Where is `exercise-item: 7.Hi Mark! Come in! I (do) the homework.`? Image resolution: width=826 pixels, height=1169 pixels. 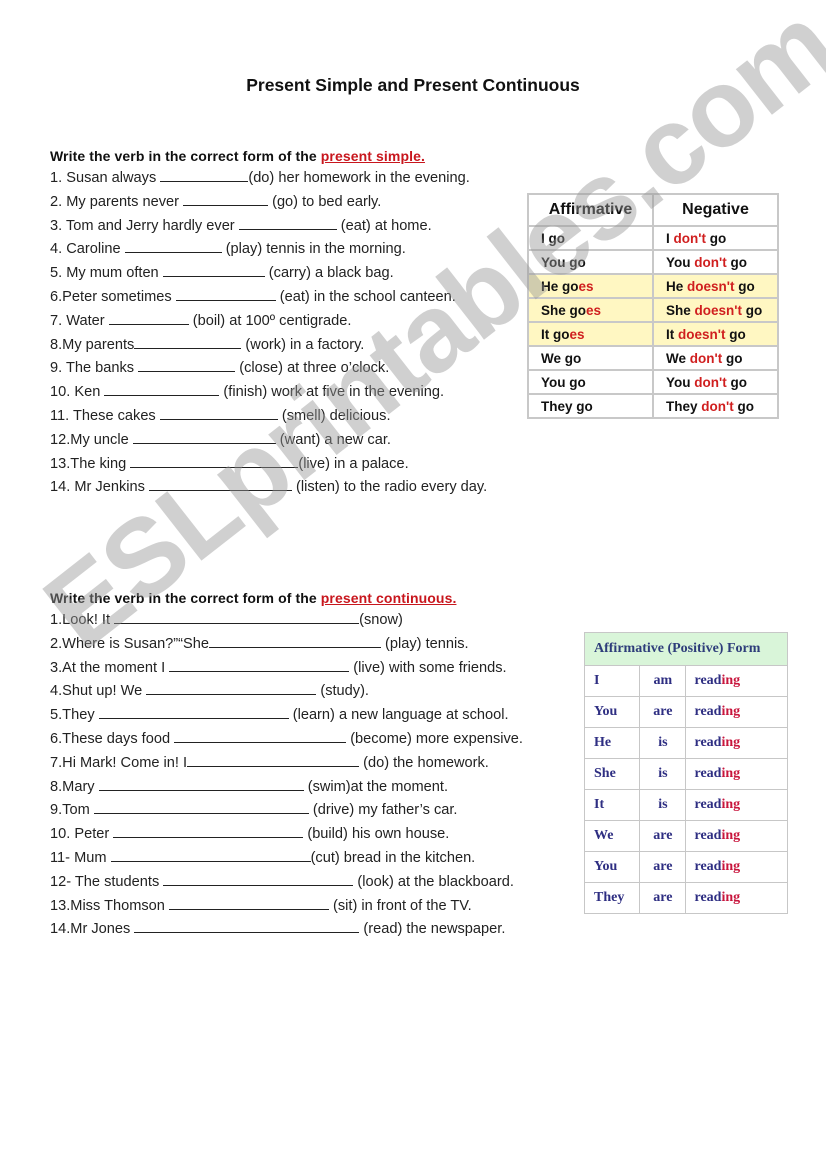
exercise-item: 7.Hi Mark! Come in! I (do) the homework. is located at coordinates (286, 764).